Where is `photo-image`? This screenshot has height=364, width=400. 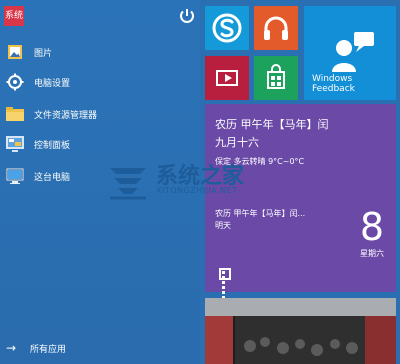 photo-image is located at coordinates (300, 331).